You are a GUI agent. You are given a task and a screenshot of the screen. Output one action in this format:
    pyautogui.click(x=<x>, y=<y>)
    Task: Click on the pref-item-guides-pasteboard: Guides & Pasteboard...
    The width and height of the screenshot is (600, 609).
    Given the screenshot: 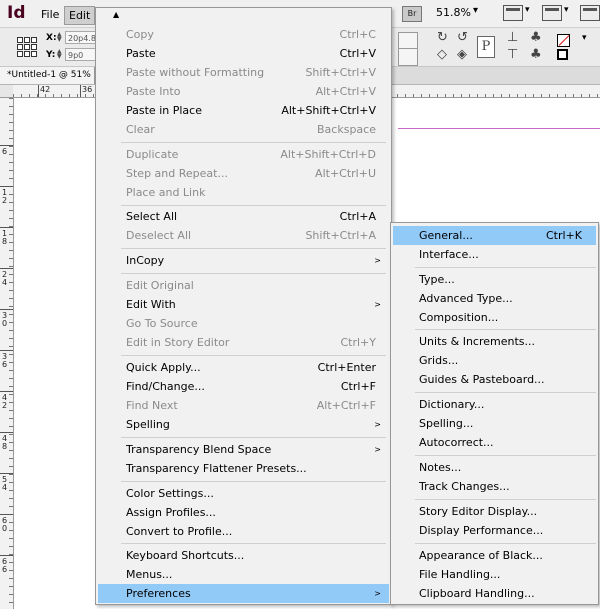 What is the action you would take?
    pyautogui.click(x=494, y=379)
    